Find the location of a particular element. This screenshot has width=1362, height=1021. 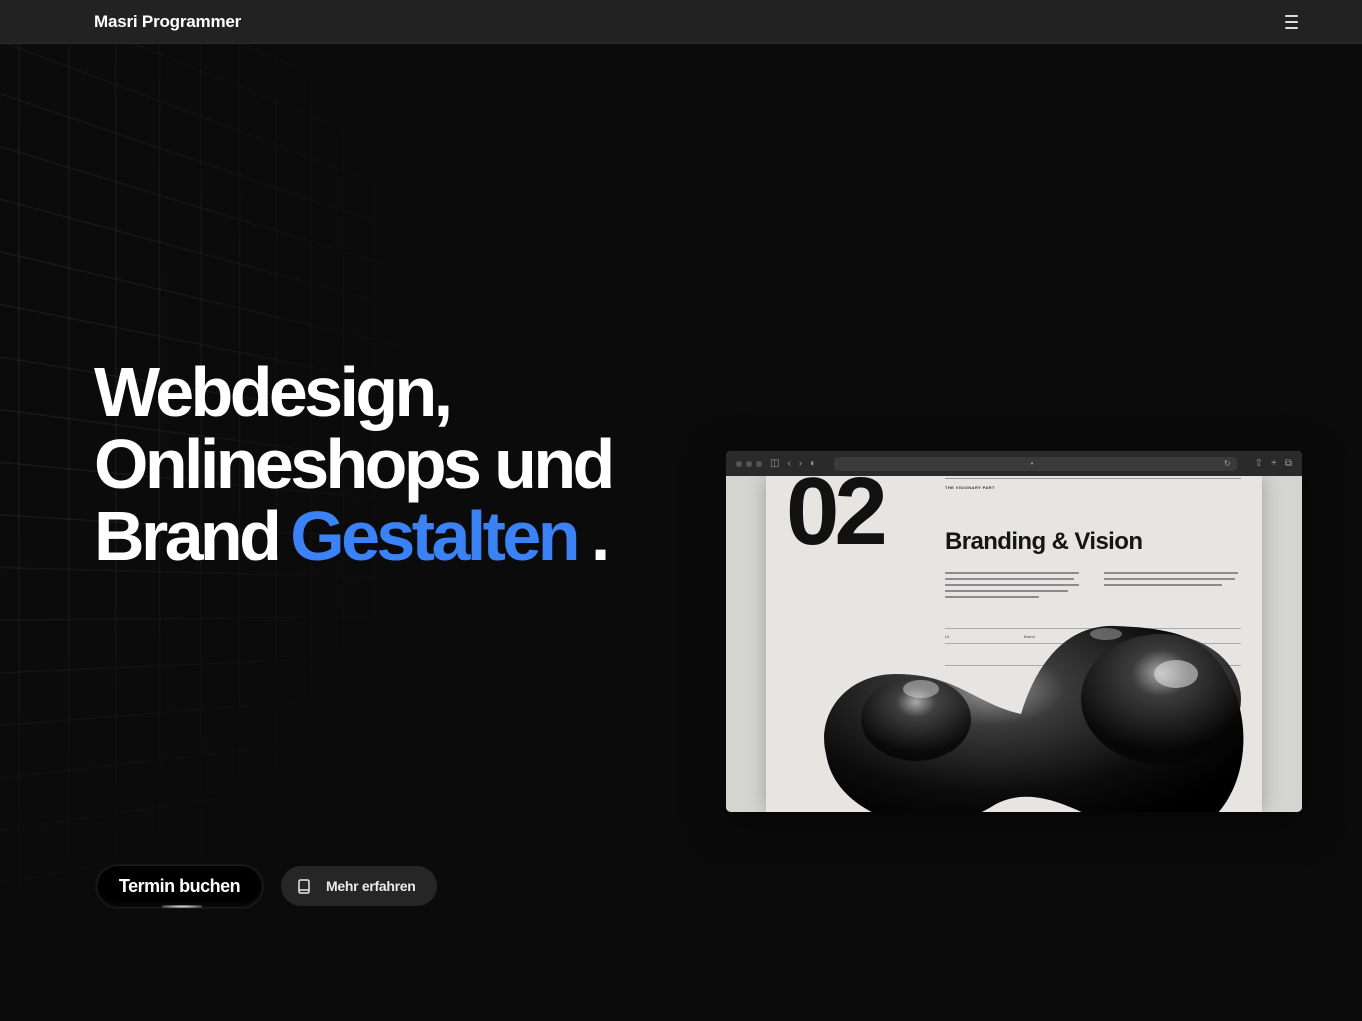

section-number: 02 is located at coordinates (837, 520).